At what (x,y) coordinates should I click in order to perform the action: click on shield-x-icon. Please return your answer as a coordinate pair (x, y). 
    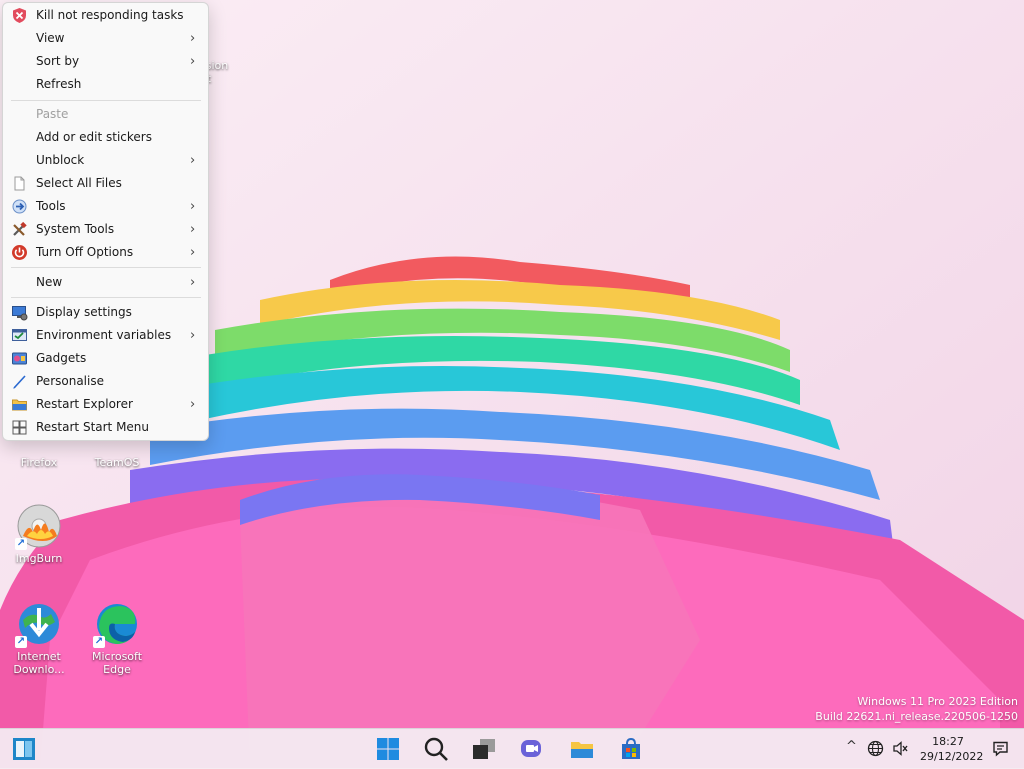
    Looking at the image, I should click on (19, 15).